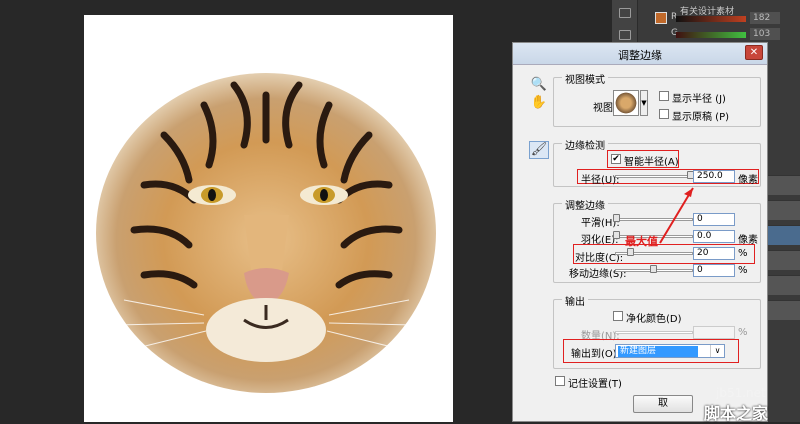 The image size is (800, 424). I want to click on watermark-url: jb51.net, so click(741, 393).